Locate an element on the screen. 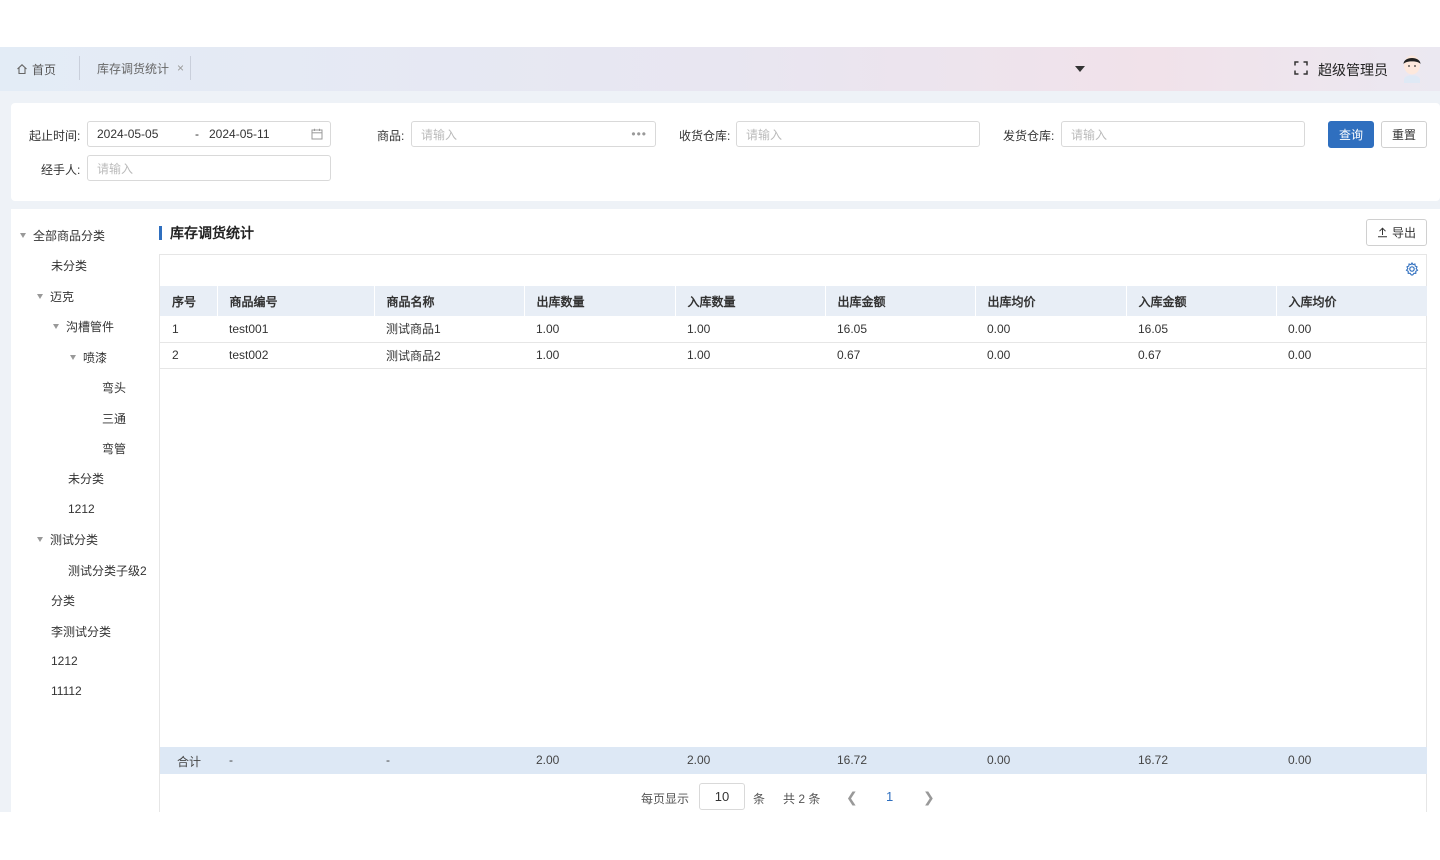  tab-home: 首页 is located at coordinates (36, 69).